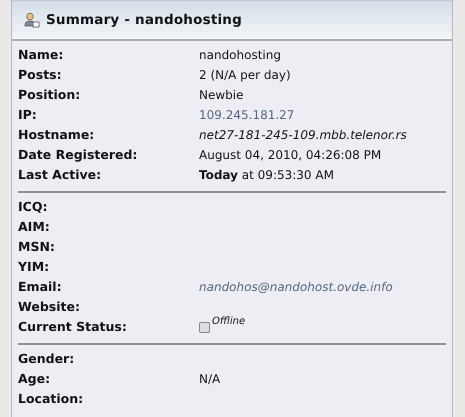  Describe the element at coordinates (290, 155) in the screenshot. I see `field-value: August 04, 2010, 04:26:08 PM` at that location.